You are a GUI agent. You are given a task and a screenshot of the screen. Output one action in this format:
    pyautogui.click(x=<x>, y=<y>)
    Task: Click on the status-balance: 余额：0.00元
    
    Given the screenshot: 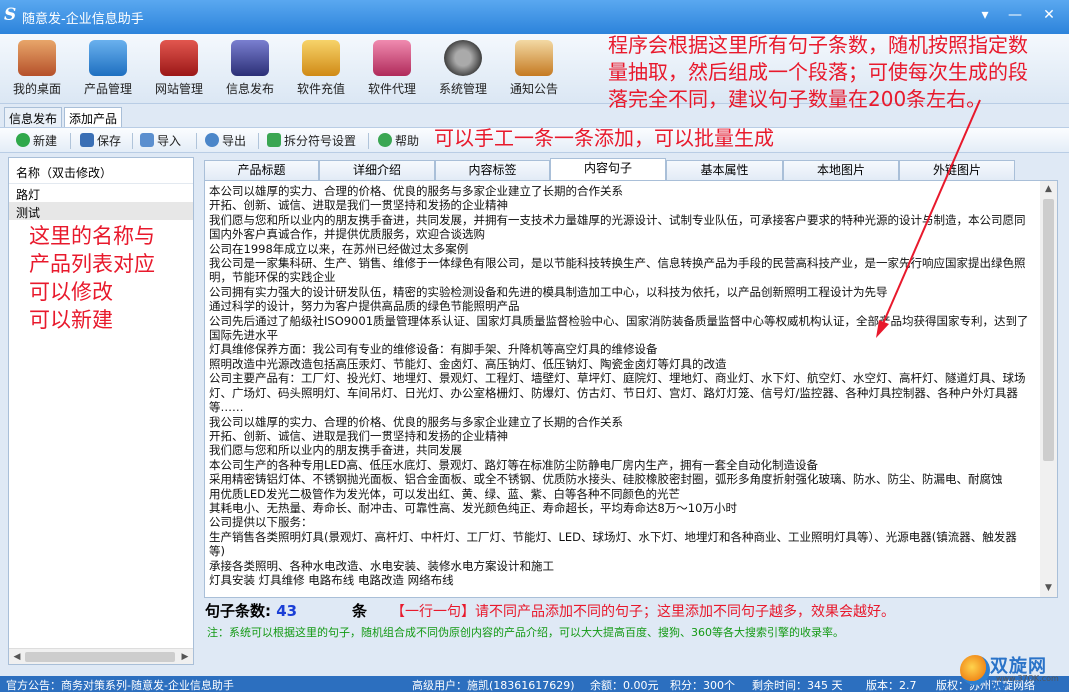 What is the action you would take?
    pyautogui.click(x=624, y=685)
    